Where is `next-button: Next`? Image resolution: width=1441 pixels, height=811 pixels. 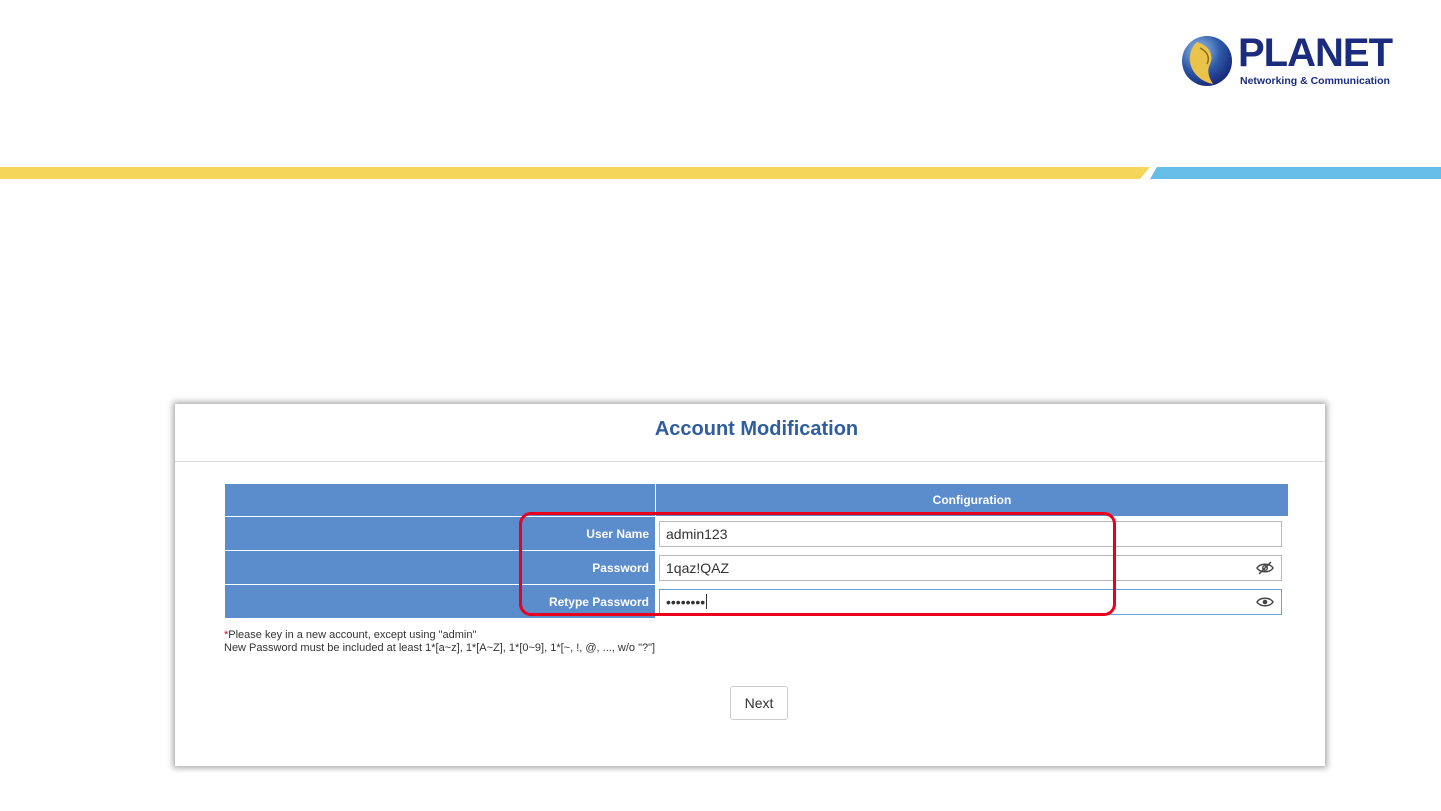
next-button: Next is located at coordinates (759, 703).